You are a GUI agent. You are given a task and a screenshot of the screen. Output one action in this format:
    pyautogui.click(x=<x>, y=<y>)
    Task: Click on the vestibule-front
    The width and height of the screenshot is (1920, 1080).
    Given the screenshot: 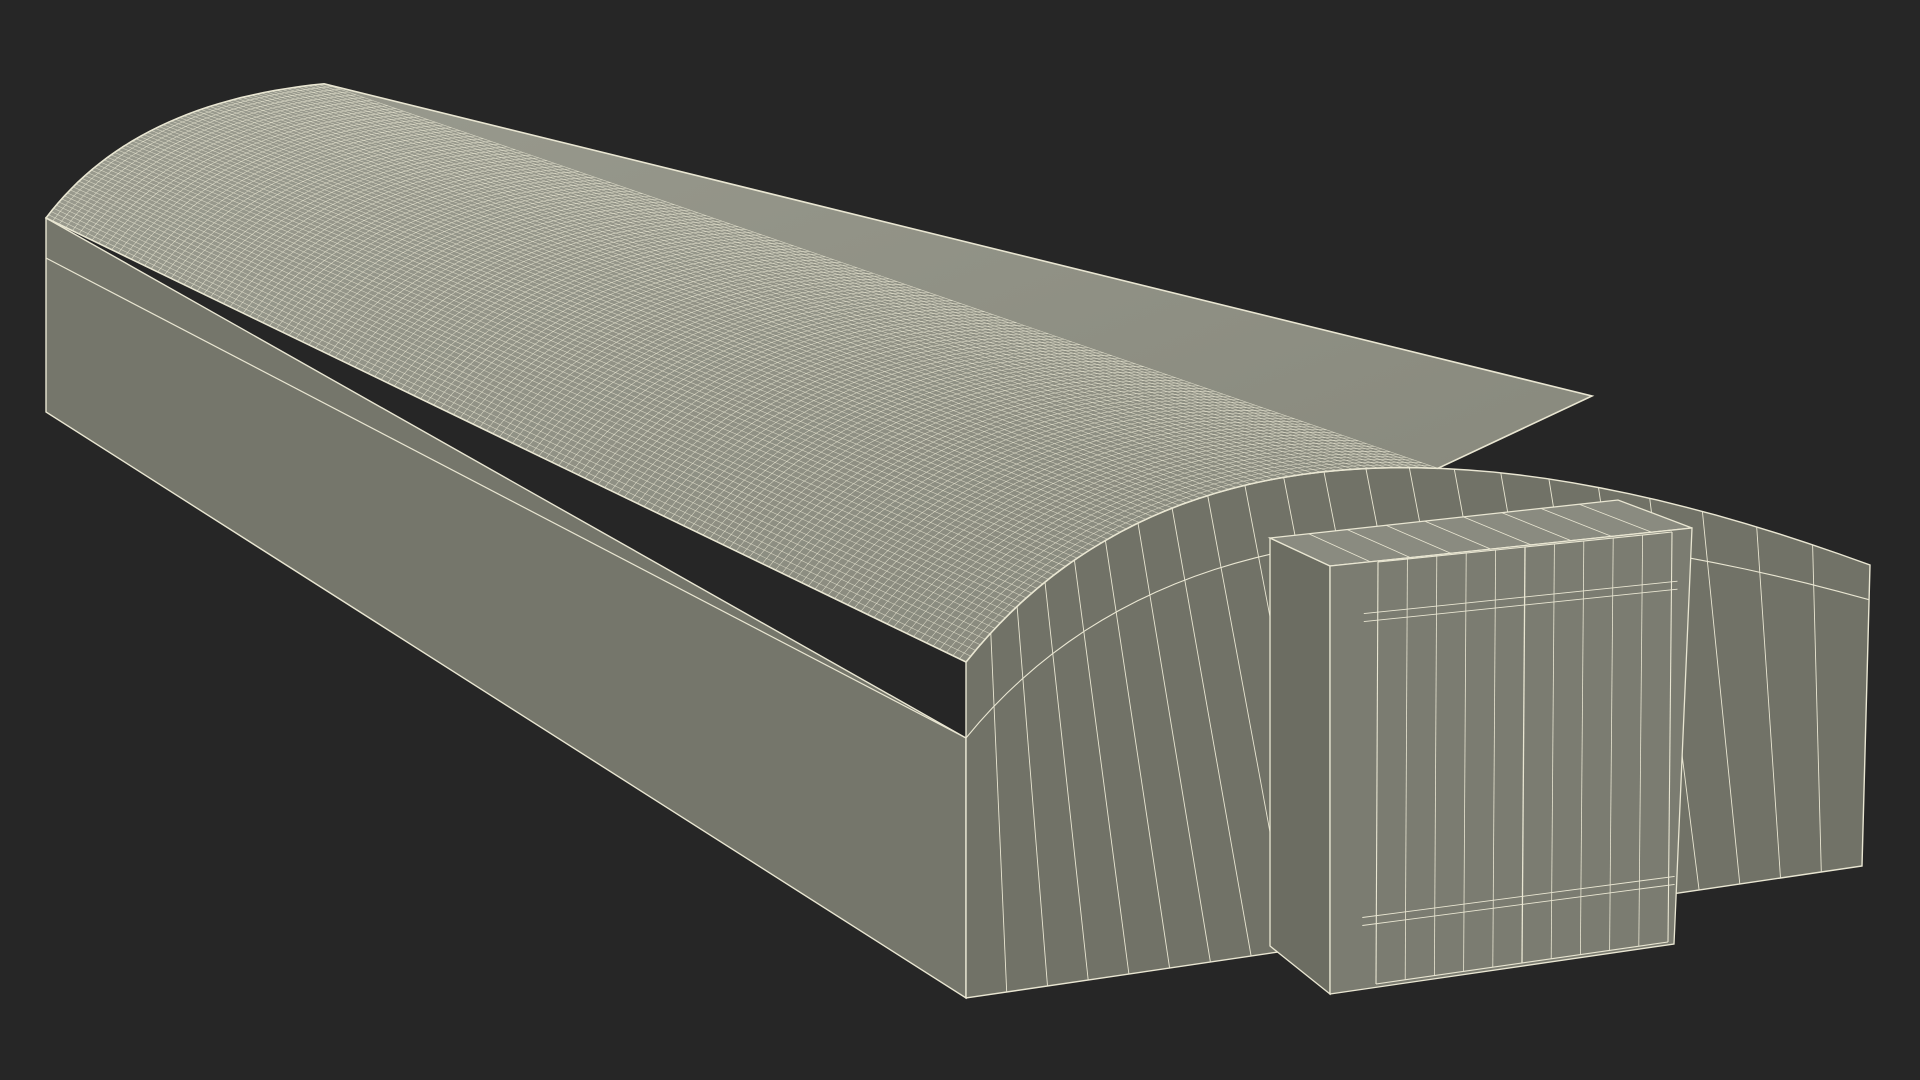 What is the action you would take?
    pyautogui.click(x=1511, y=761)
    